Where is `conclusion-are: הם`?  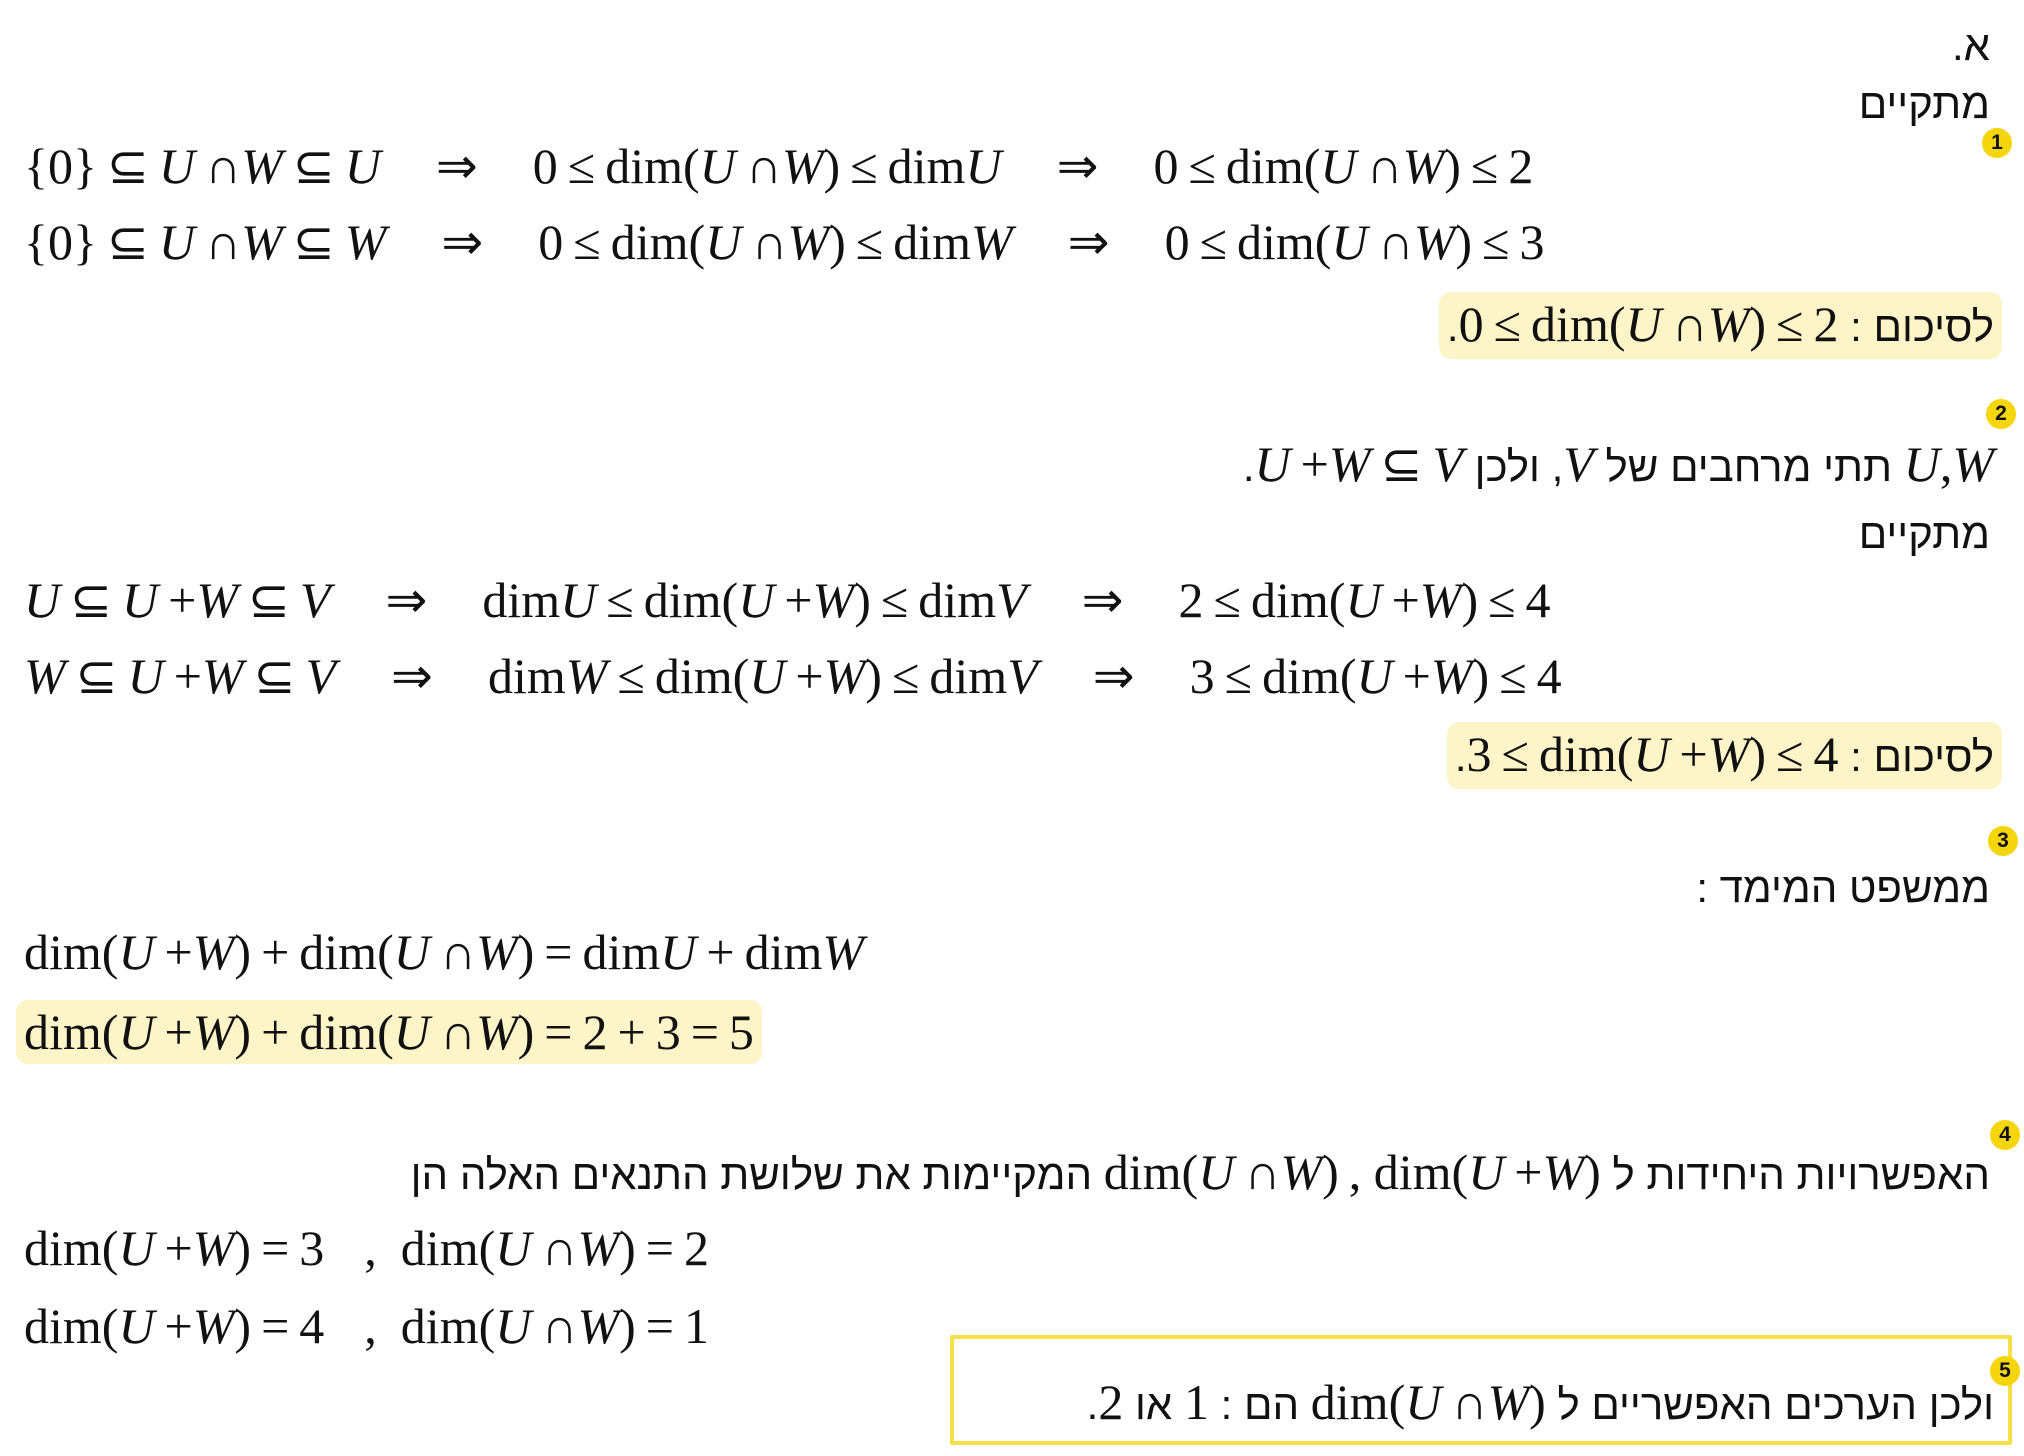 conclusion-are: הם is located at coordinates (1272, 1404).